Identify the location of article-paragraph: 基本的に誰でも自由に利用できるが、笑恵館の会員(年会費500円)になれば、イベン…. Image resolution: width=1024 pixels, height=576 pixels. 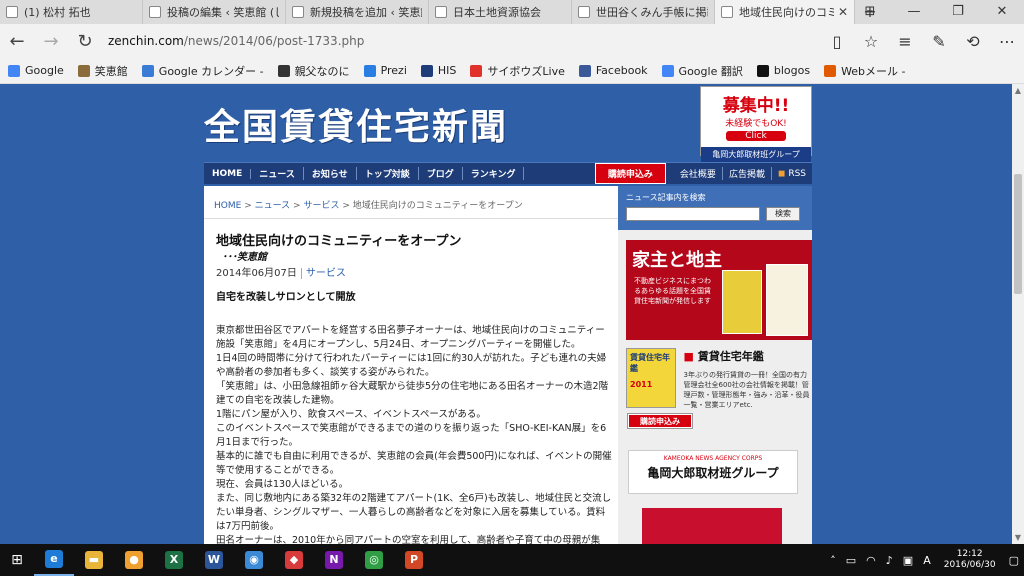
(414, 463).